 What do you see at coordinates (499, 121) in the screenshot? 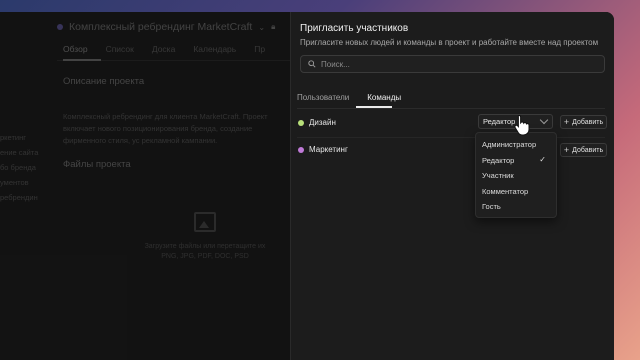
I see `role-select-value: Редактор` at bounding box center [499, 121].